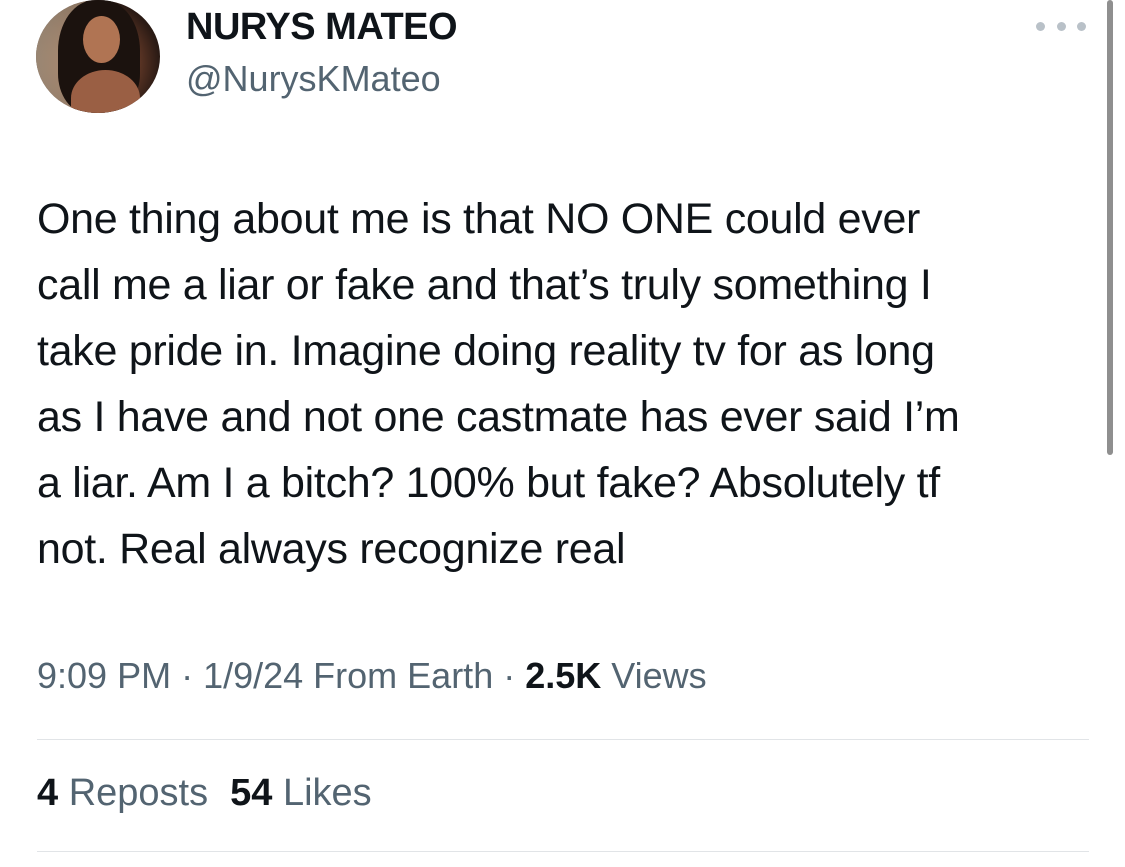 The width and height of the screenshot is (1125, 867). I want to click on reposts-stat: 4 Reposts, so click(122, 793).